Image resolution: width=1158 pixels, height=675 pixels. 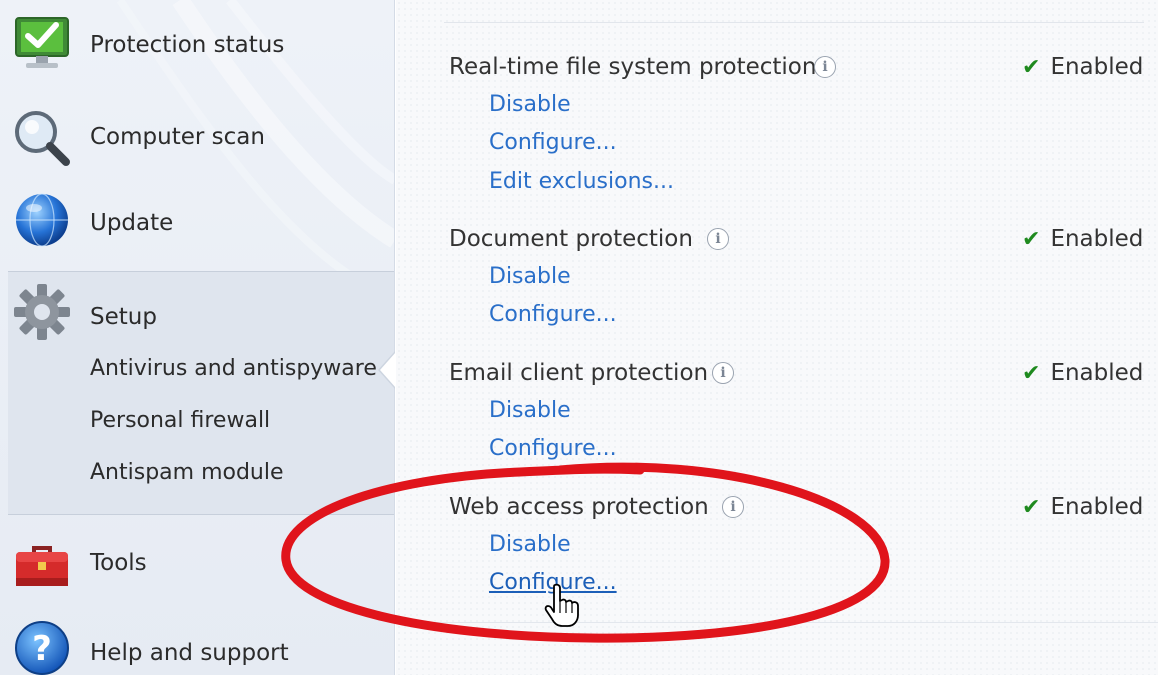 What do you see at coordinates (579, 507) in the screenshot?
I see `module-title-web-access: Web access protection` at bounding box center [579, 507].